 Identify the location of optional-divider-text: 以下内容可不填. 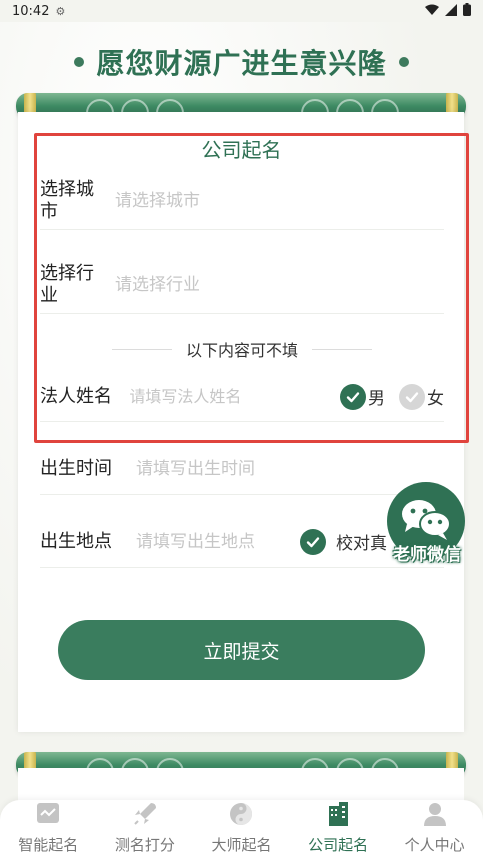
(242, 350).